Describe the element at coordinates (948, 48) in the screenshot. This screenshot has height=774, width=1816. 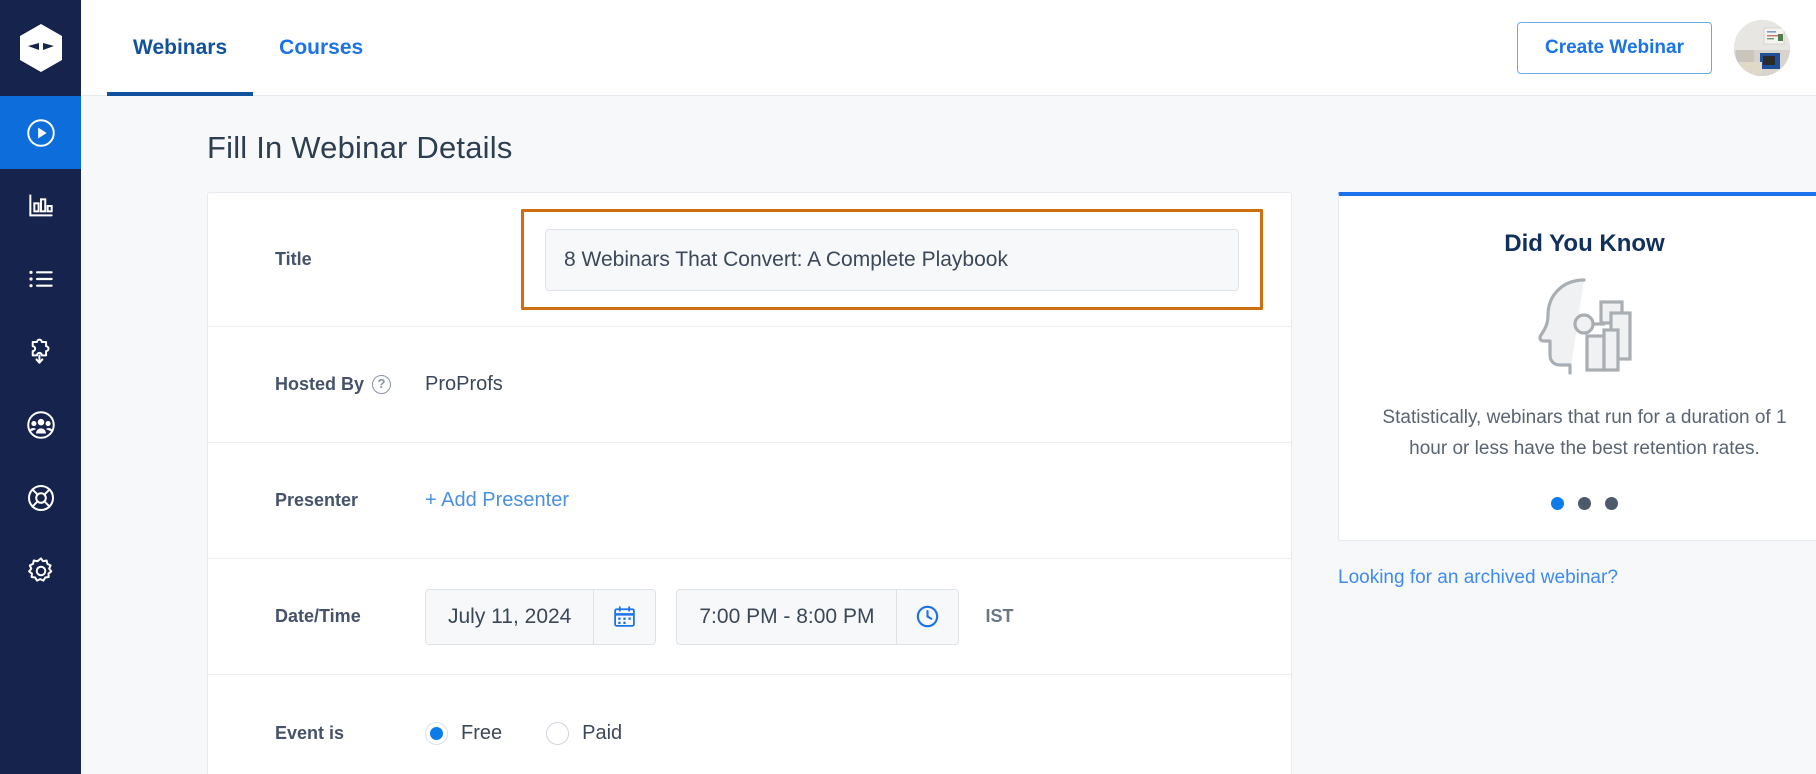
I see `top-navbar: Webinars Courses Create Webinar` at that location.